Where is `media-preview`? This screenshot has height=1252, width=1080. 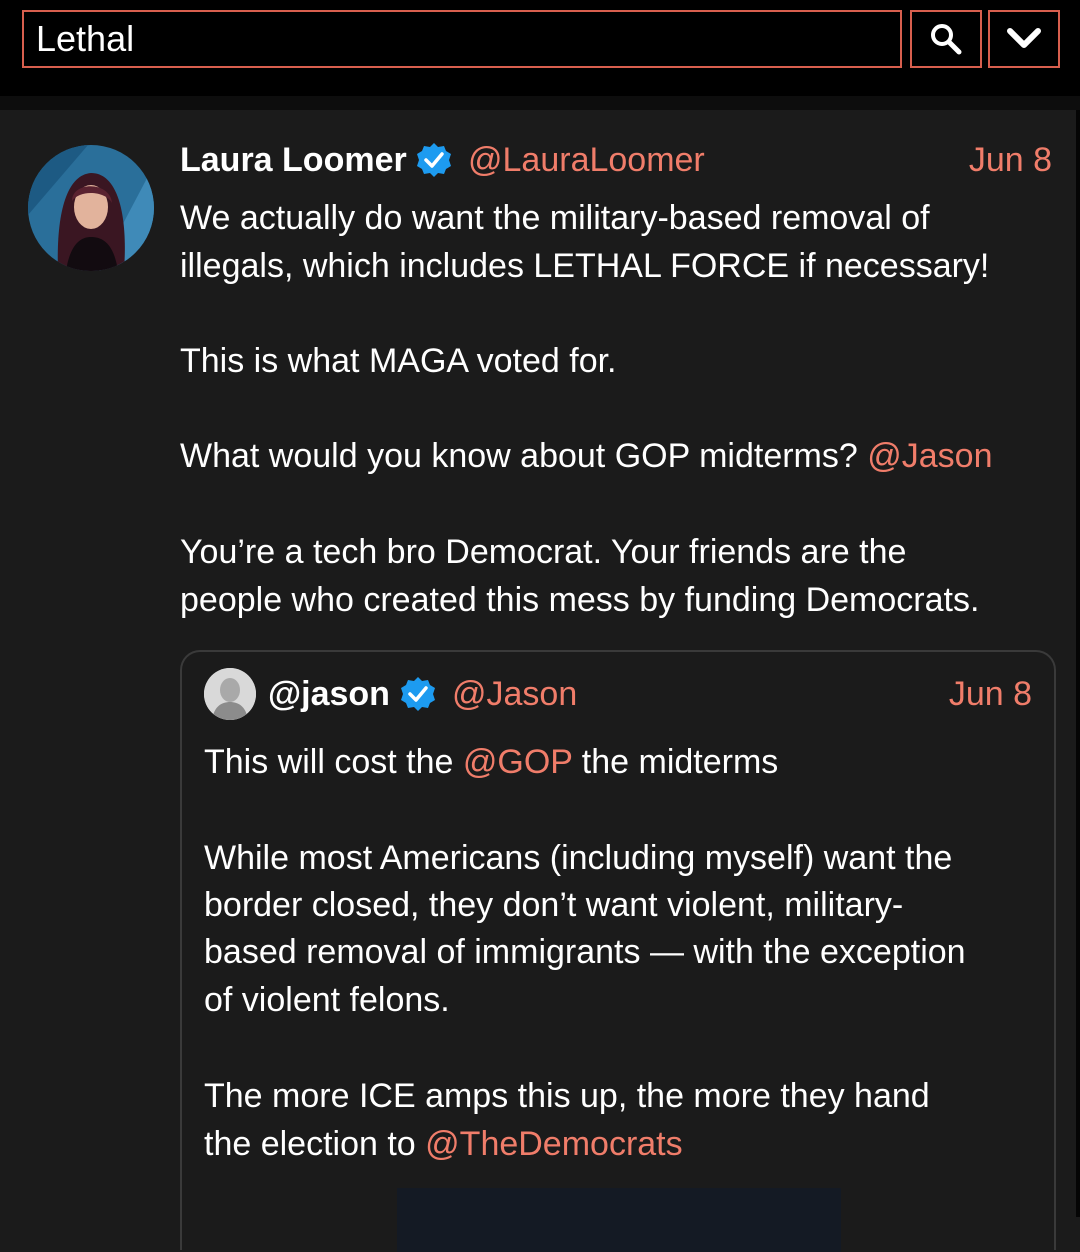
media-preview is located at coordinates (619, 1220).